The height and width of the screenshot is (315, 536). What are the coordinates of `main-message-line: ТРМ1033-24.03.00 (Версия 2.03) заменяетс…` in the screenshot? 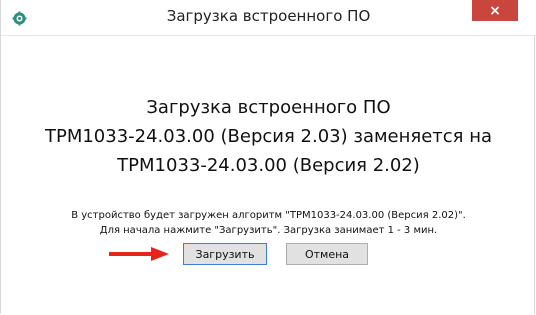 It's located at (268, 136).